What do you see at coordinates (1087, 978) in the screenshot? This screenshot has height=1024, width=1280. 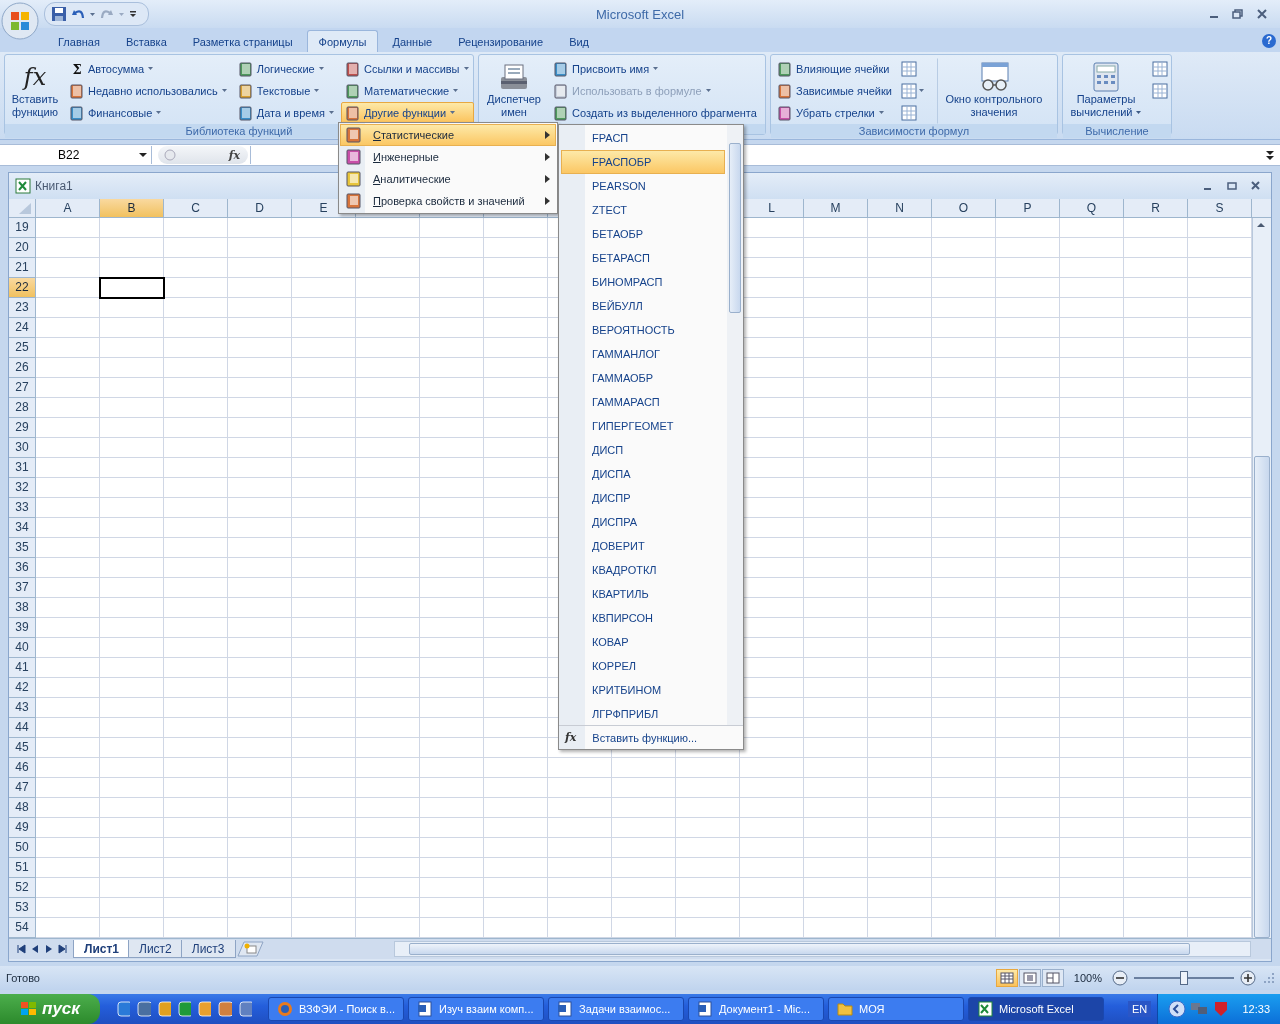 I see `zoom-level: 100%` at bounding box center [1087, 978].